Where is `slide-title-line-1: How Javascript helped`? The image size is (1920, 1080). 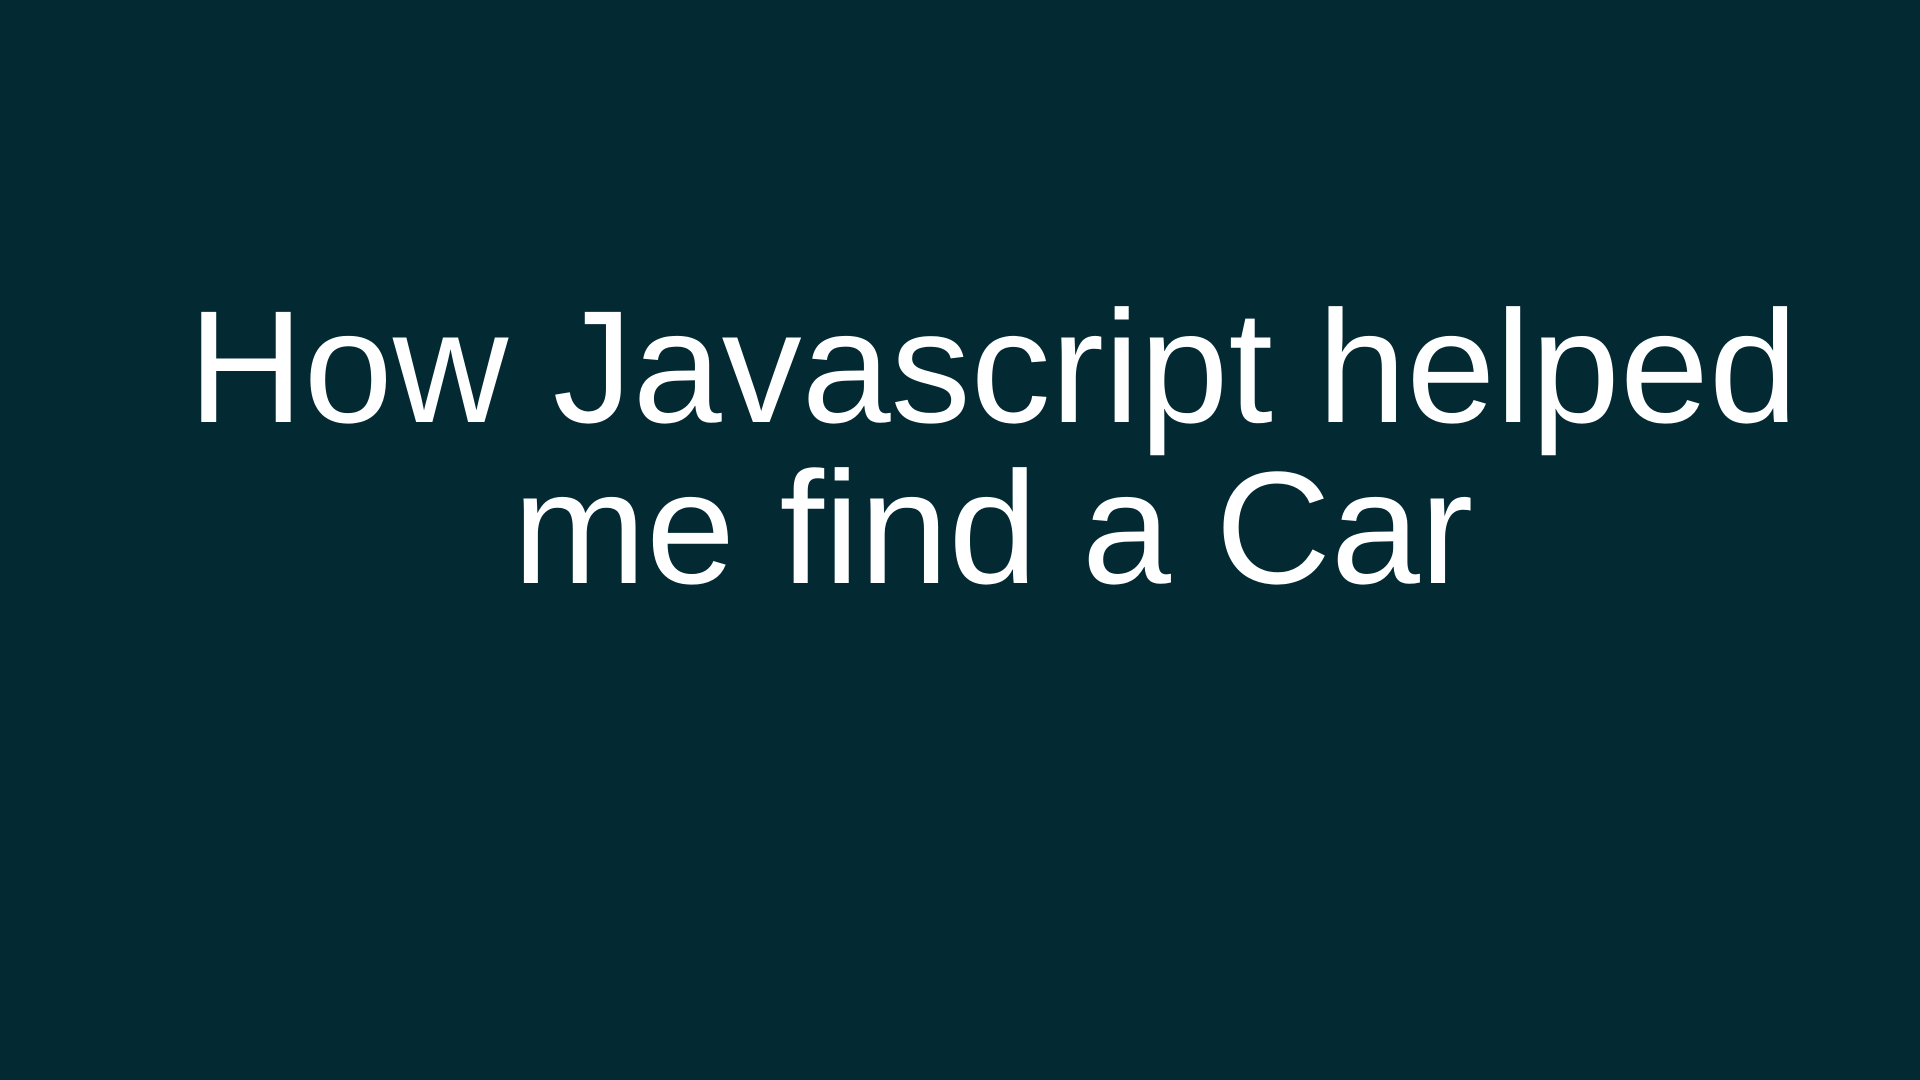 slide-title-line-1: How Javascript helped is located at coordinates (993, 366).